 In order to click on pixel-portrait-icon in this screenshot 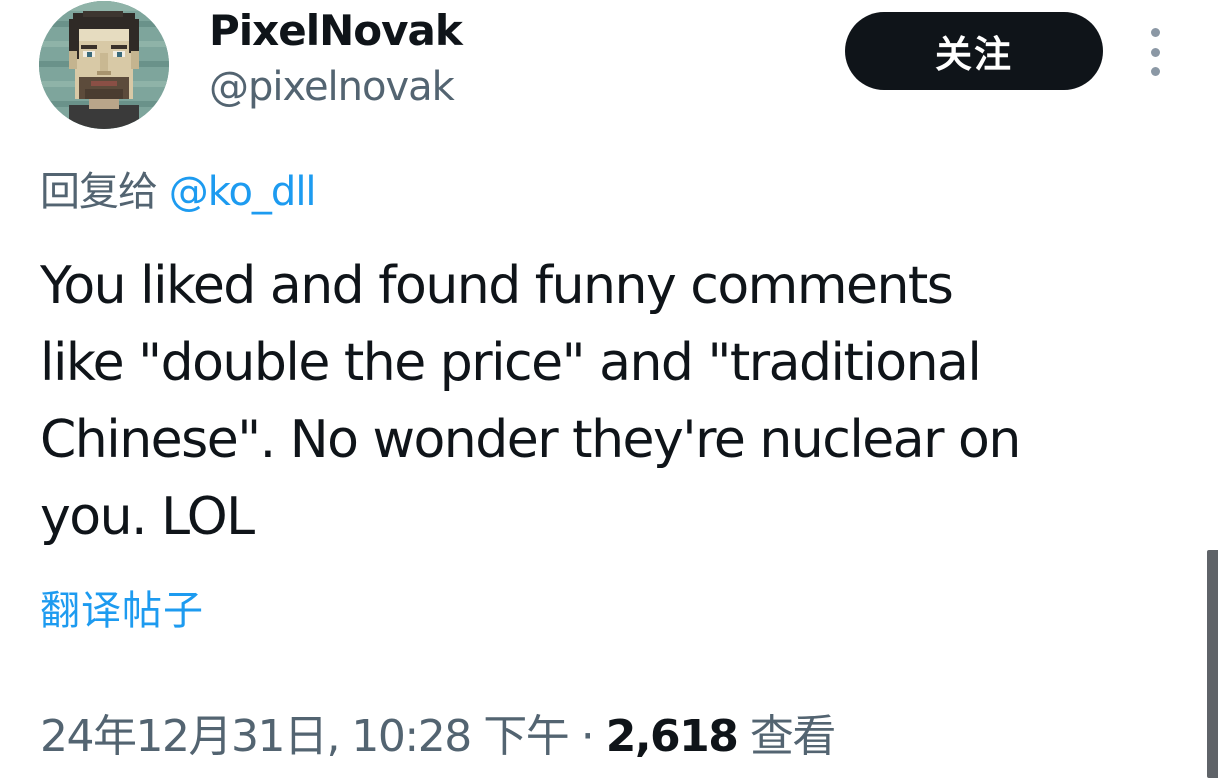, I will do `click(104, 65)`.